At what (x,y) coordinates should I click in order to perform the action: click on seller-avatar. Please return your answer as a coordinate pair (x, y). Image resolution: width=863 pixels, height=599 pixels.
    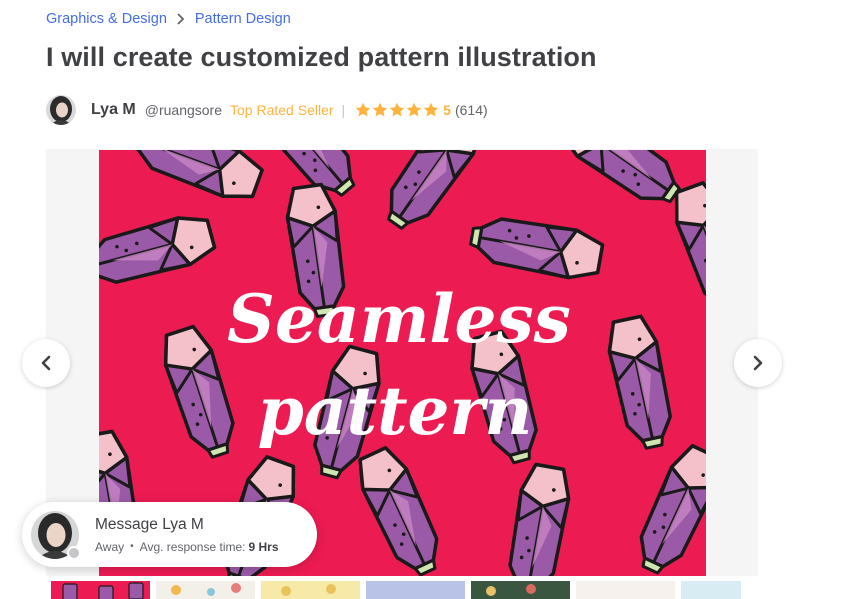
    Looking at the image, I should click on (61, 110).